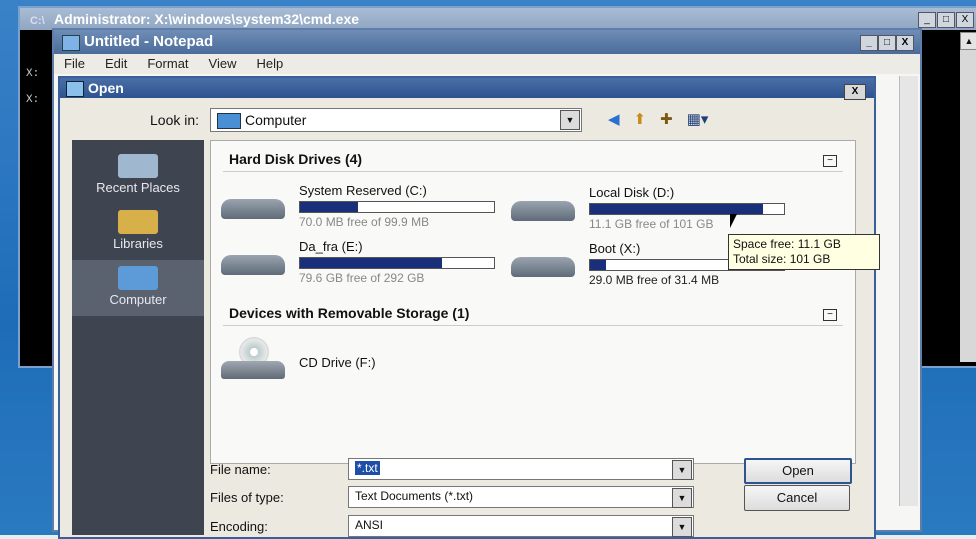 This screenshot has height=539, width=976. Describe the element at coordinates (229, 121) in the screenshot. I see `computer-icon` at that location.